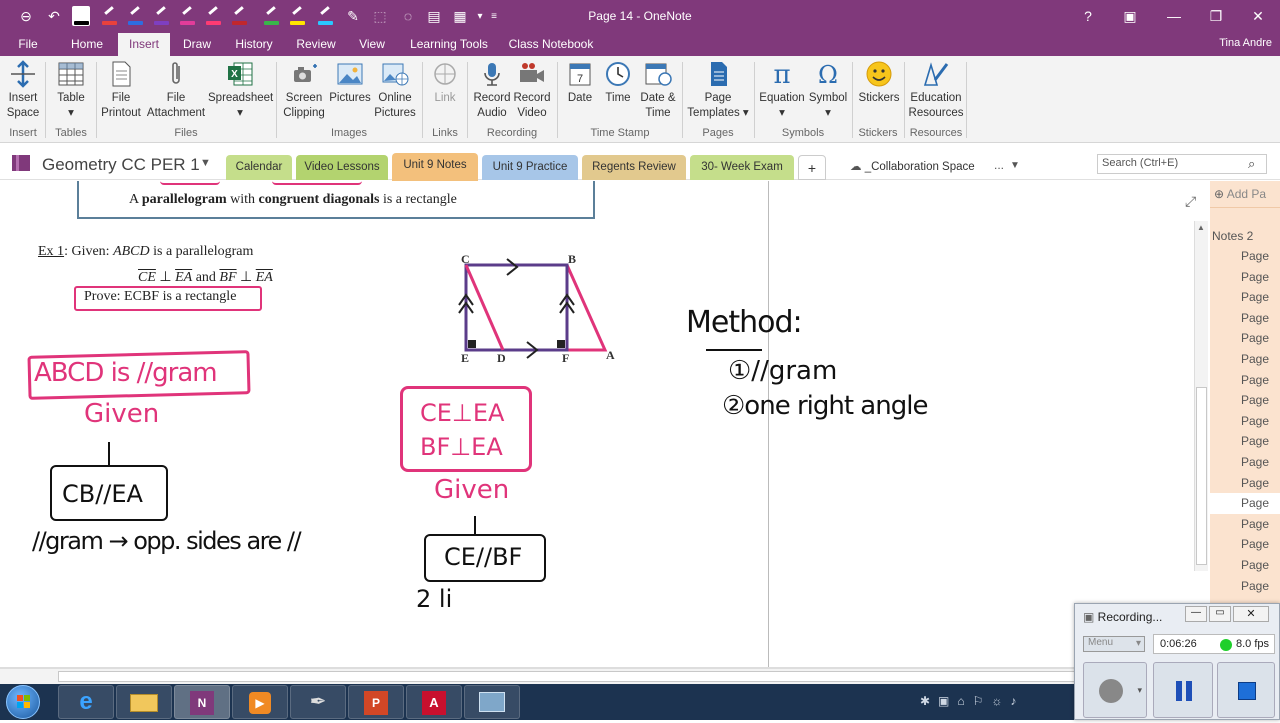 The width and height of the screenshot is (1280, 723). Describe the element at coordinates (1216, 16) in the screenshot. I see `restore-button: ❐` at that location.